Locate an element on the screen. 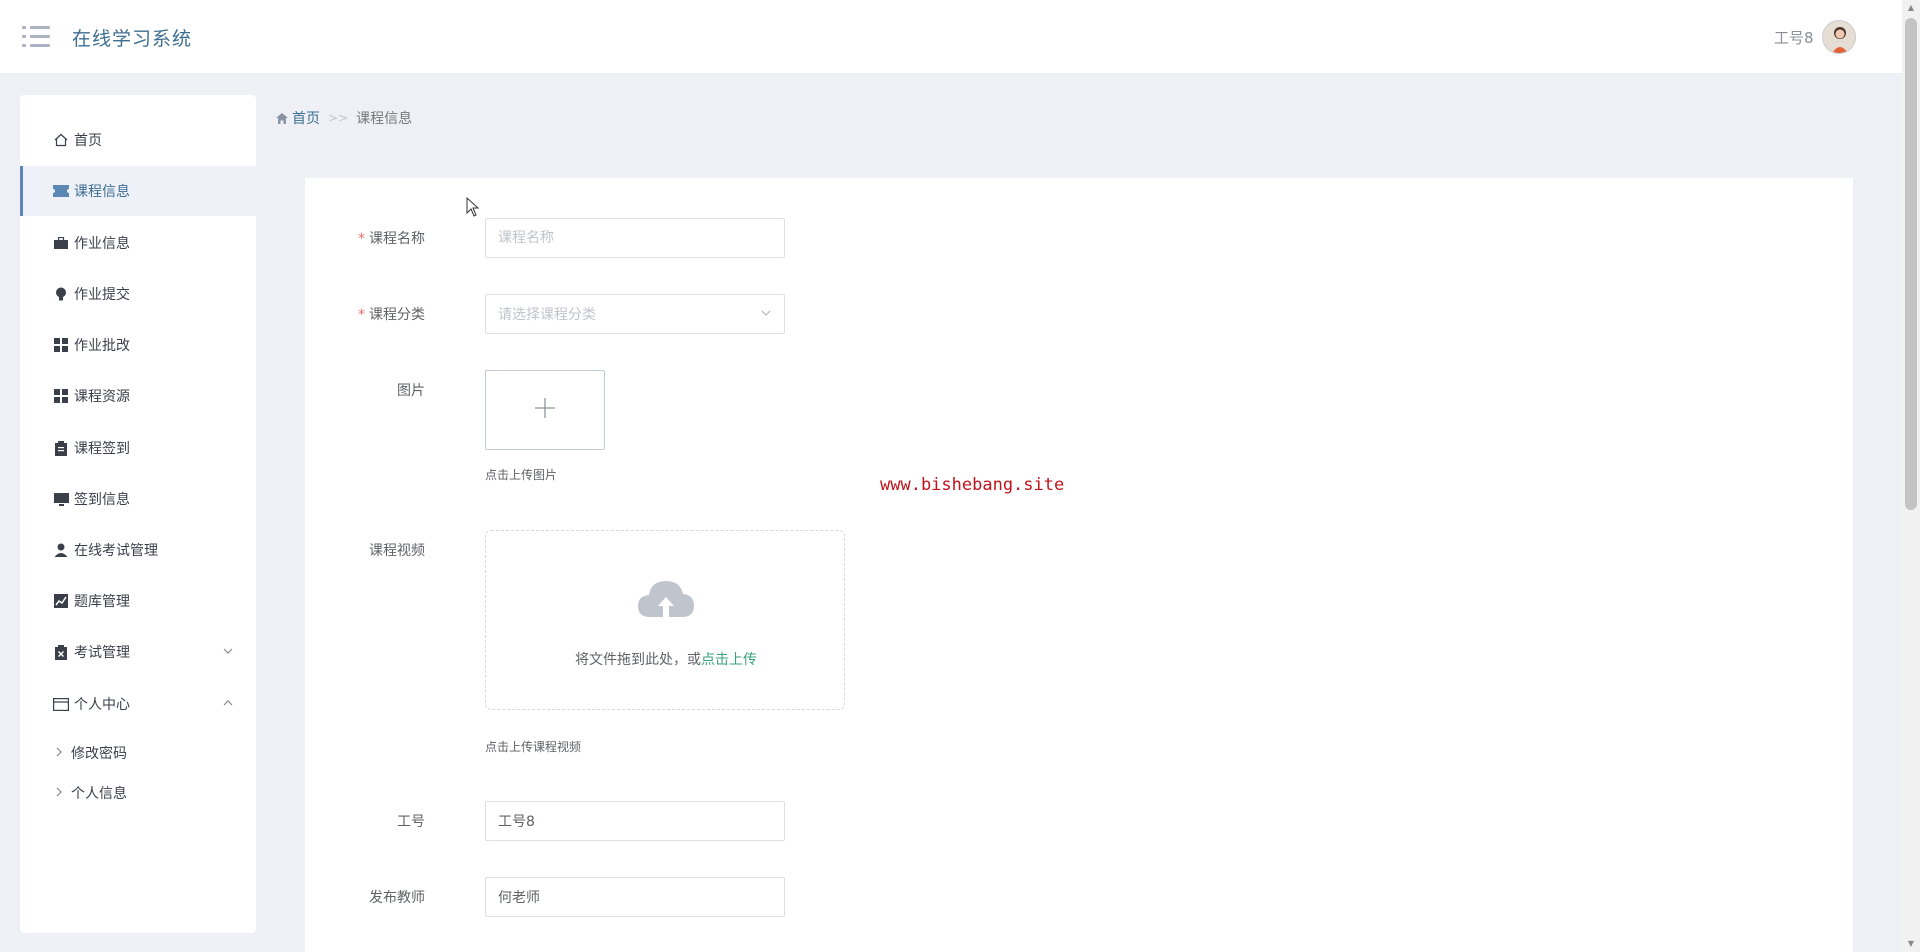 The height and width of the screenshot is (952, 1920). sidebar-item-course-resources: 课程资源 is located at coordinates (138, 396).